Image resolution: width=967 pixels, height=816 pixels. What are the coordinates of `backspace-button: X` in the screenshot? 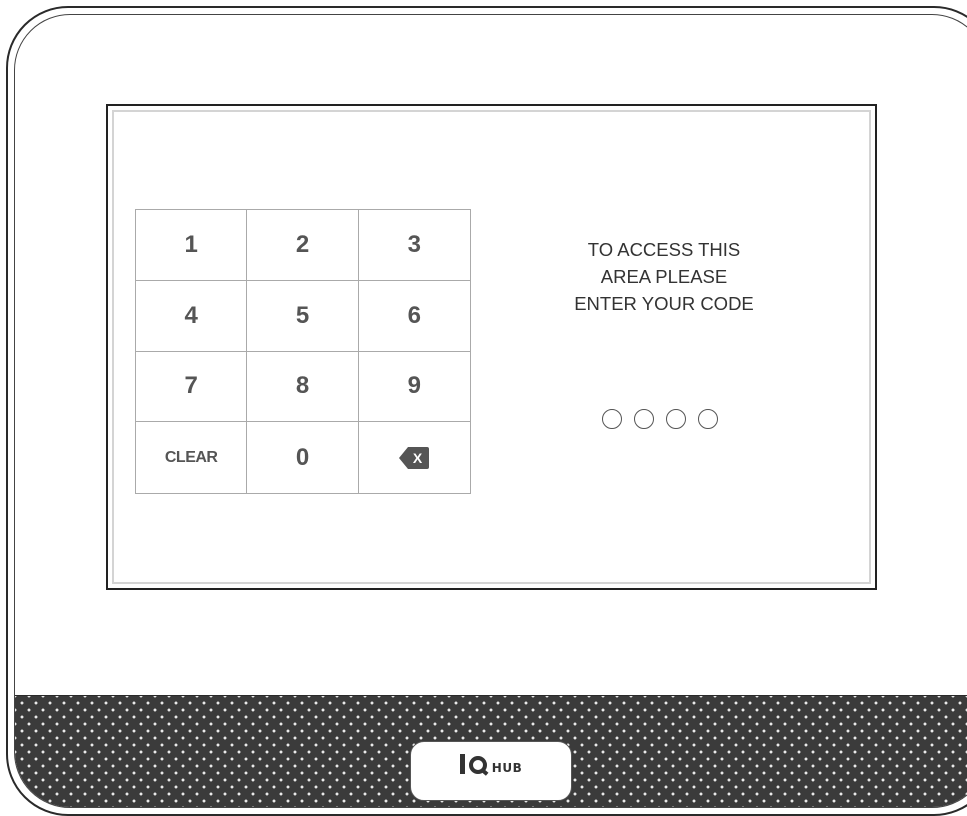 It's located at (414, 457).